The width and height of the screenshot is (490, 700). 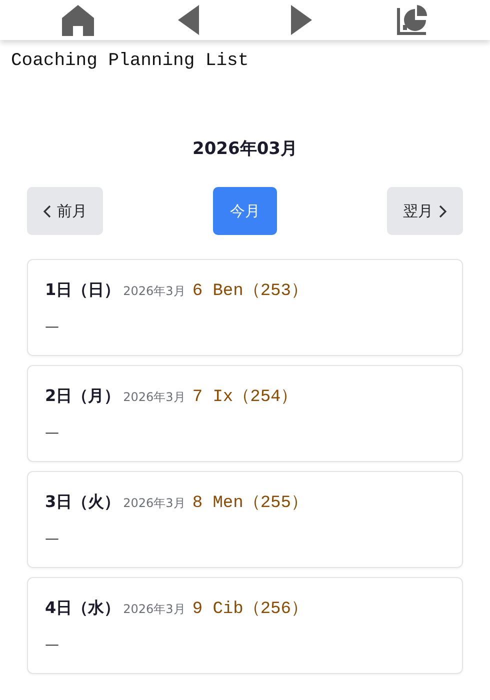 What do you see at coordinates (245, 211) in the screenshot?
I see `current-month-button: 今月` at bounding box center [245, 211].